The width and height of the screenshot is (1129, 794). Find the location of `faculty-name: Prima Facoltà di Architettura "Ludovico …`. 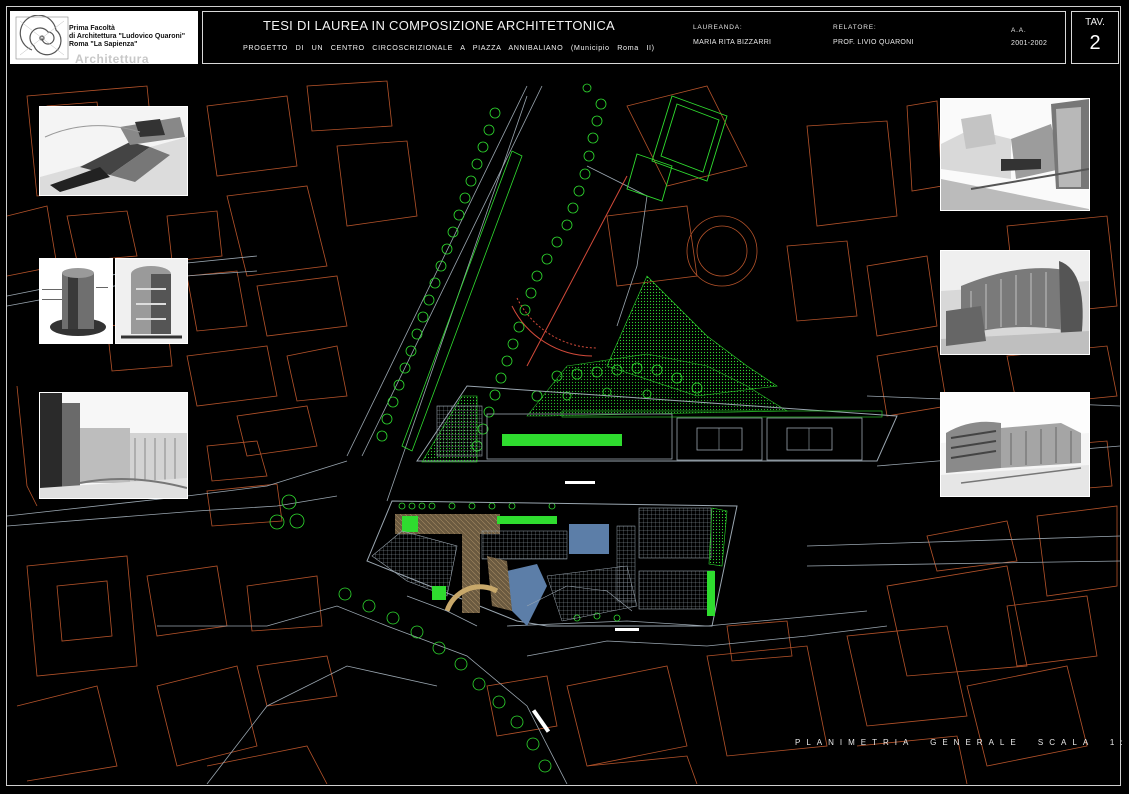

faculty-name: Prima Facoltà di Architettura "Ludovico … is located at coordinates (127, 37).